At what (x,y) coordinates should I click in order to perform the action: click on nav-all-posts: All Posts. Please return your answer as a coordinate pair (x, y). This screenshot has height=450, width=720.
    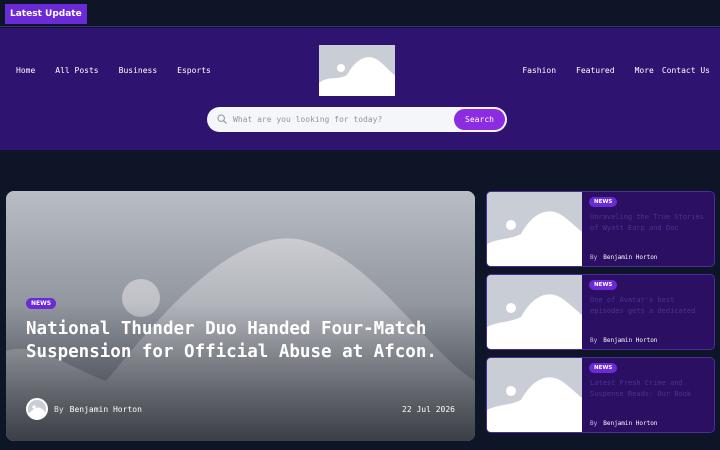
    Looking at the image, I should click on (76, 71).